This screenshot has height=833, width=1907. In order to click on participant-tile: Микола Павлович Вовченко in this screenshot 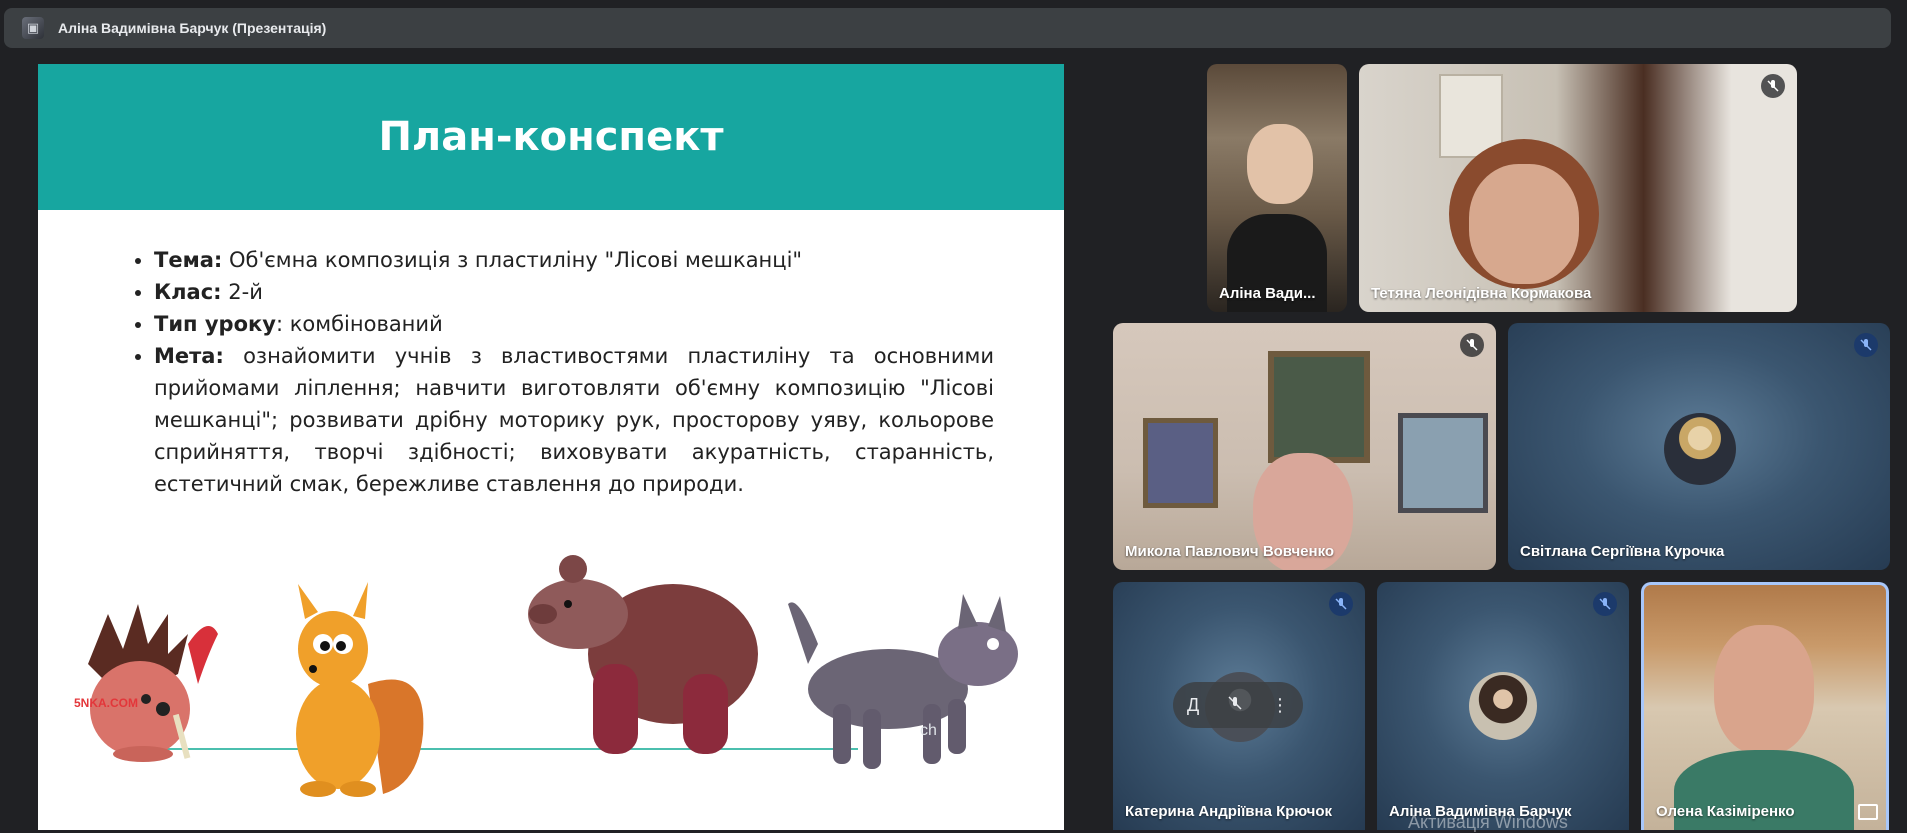, I will do `click(1304, 446)`.